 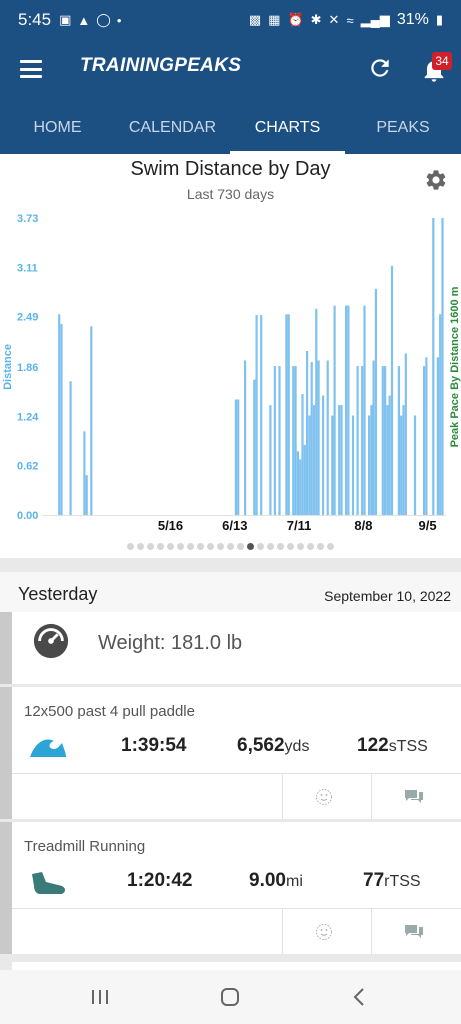 I want to click on refresh-icon, so click(x=380, y=68).